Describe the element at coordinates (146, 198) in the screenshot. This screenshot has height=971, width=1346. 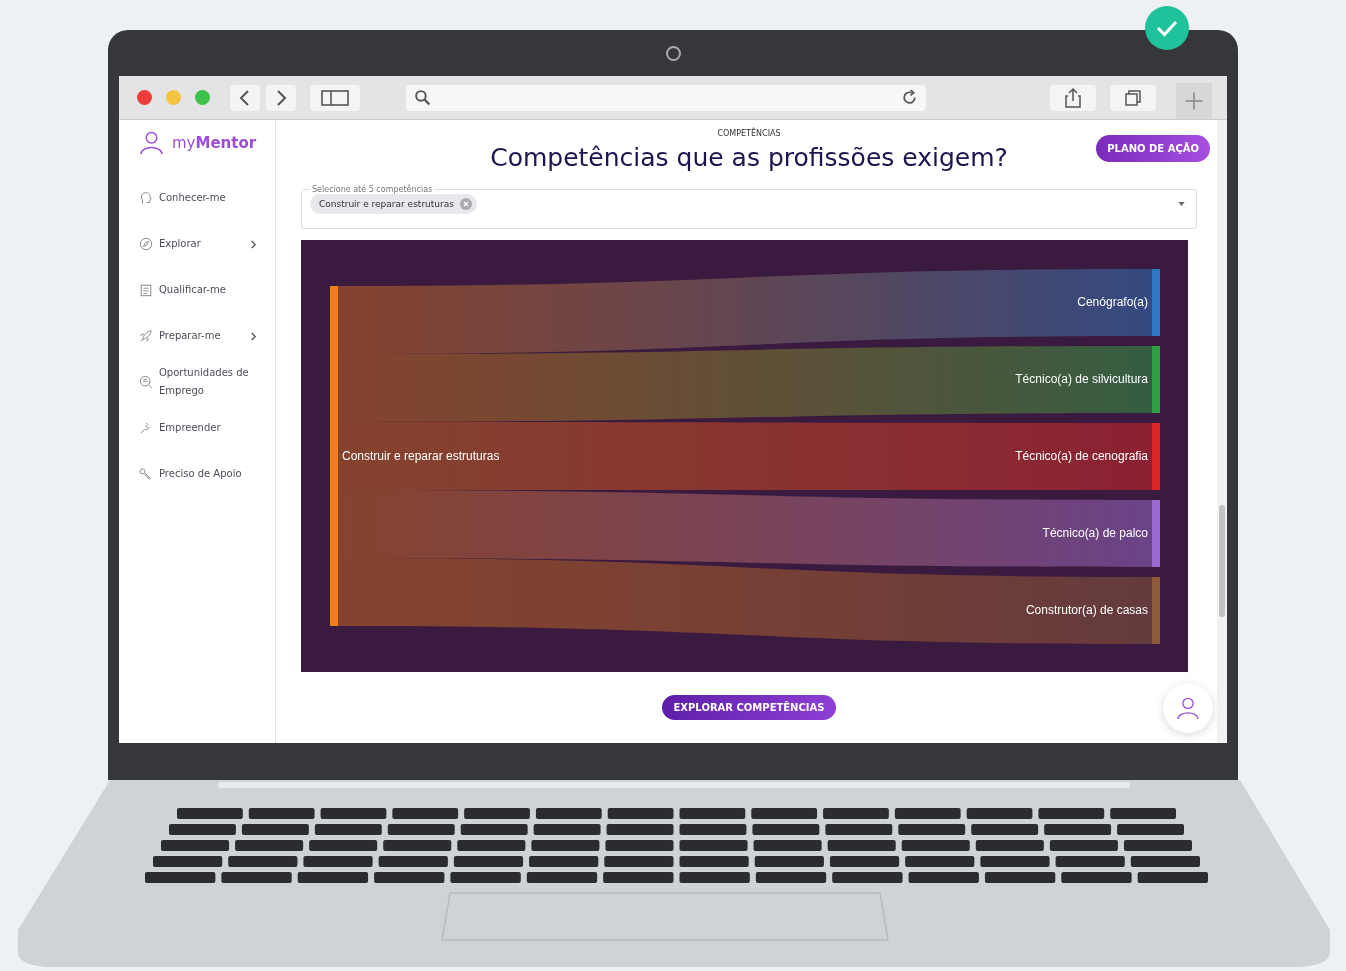
I see `head-icon` at that location.